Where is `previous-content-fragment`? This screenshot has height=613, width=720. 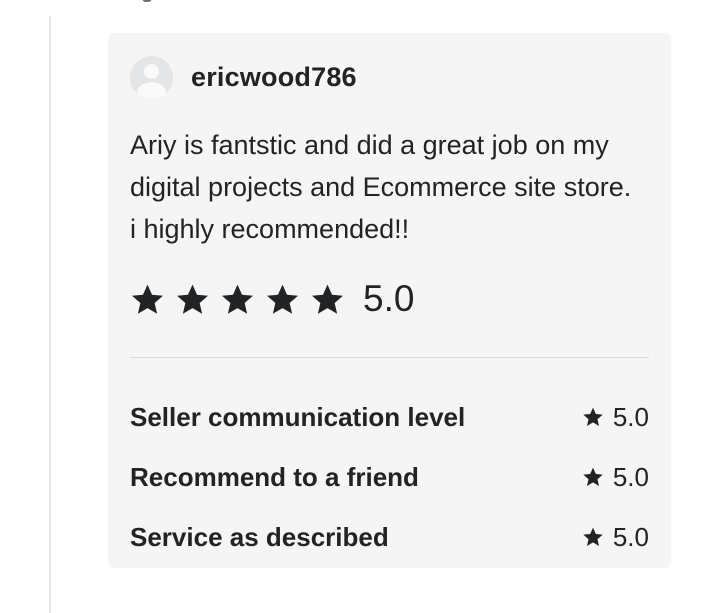 previous-content-fragment is located at coordinates (147, 1).